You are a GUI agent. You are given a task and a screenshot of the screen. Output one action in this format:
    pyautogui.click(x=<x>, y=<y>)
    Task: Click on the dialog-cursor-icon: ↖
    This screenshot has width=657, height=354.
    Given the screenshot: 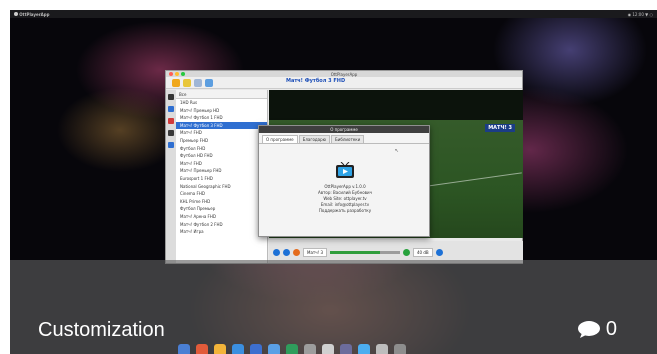 What is the action you would take?
    pyautogui.click(x=396, y=151)
    